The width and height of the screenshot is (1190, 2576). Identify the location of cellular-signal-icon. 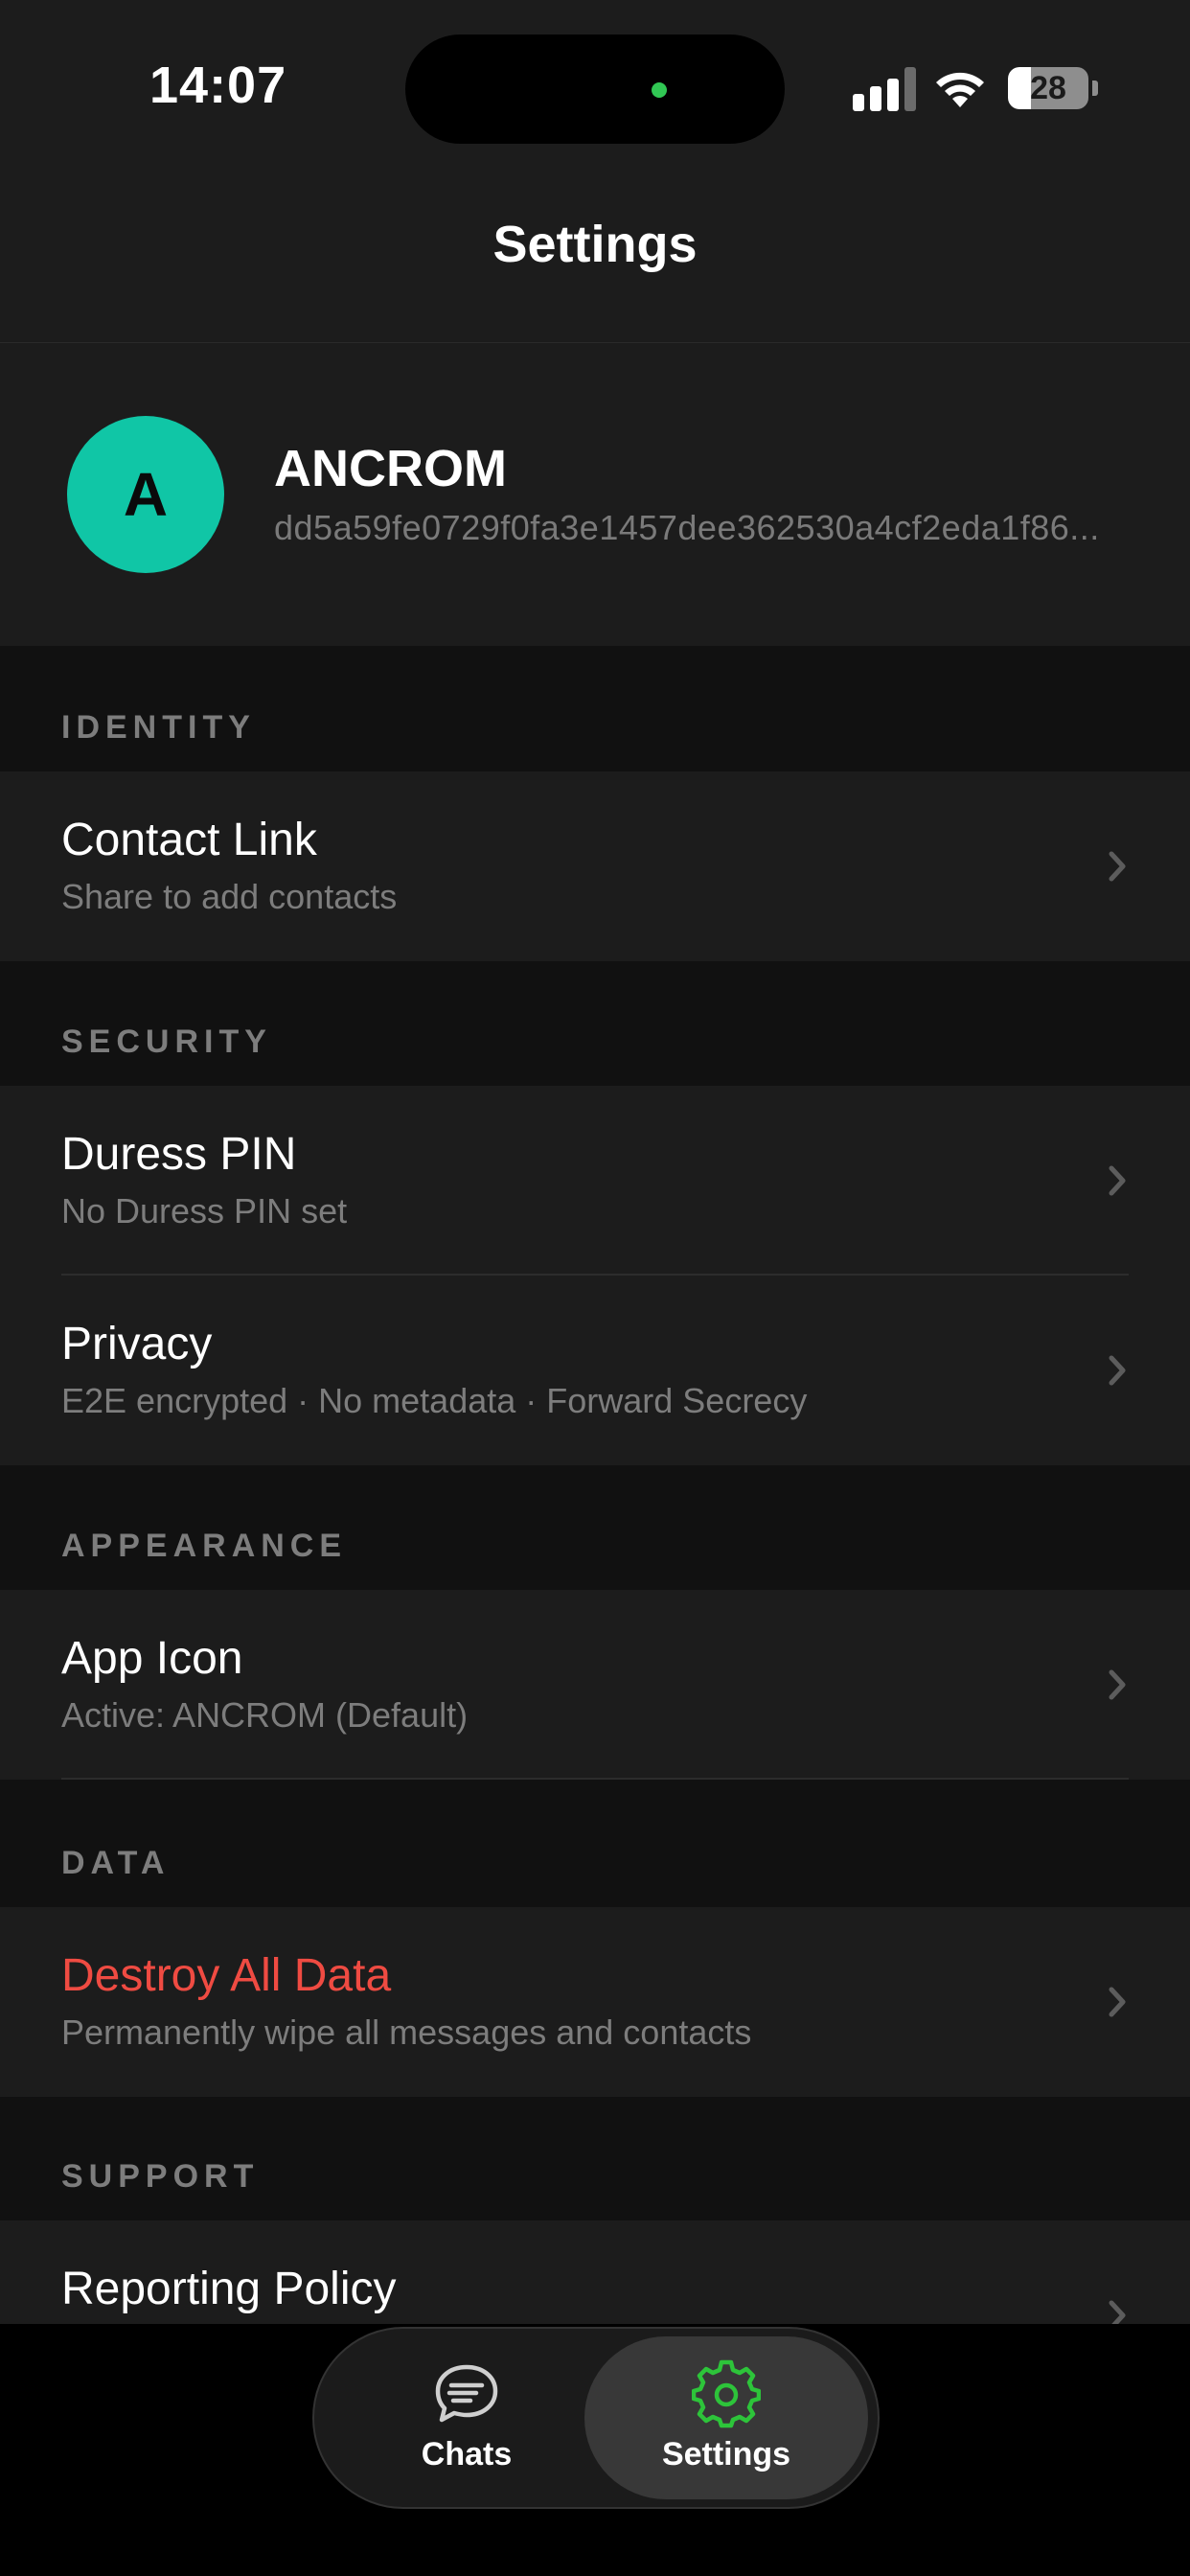
(885, 89).